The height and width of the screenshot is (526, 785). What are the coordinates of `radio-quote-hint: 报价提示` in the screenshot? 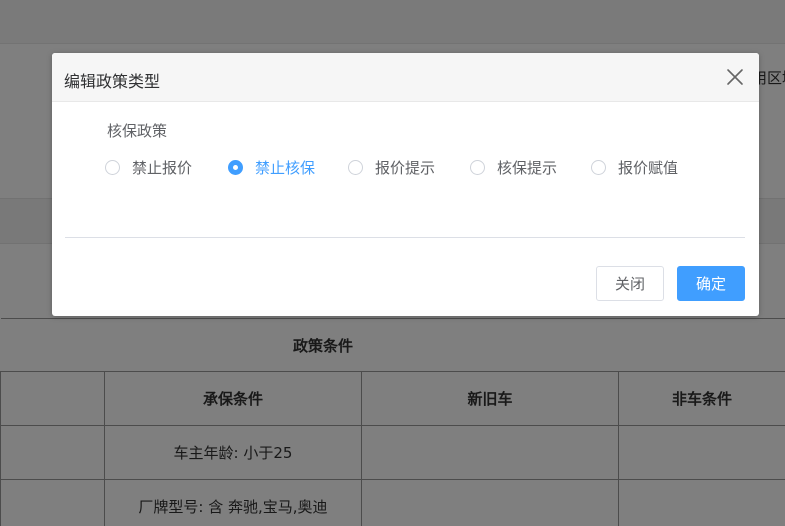 It's located at (391, 167).